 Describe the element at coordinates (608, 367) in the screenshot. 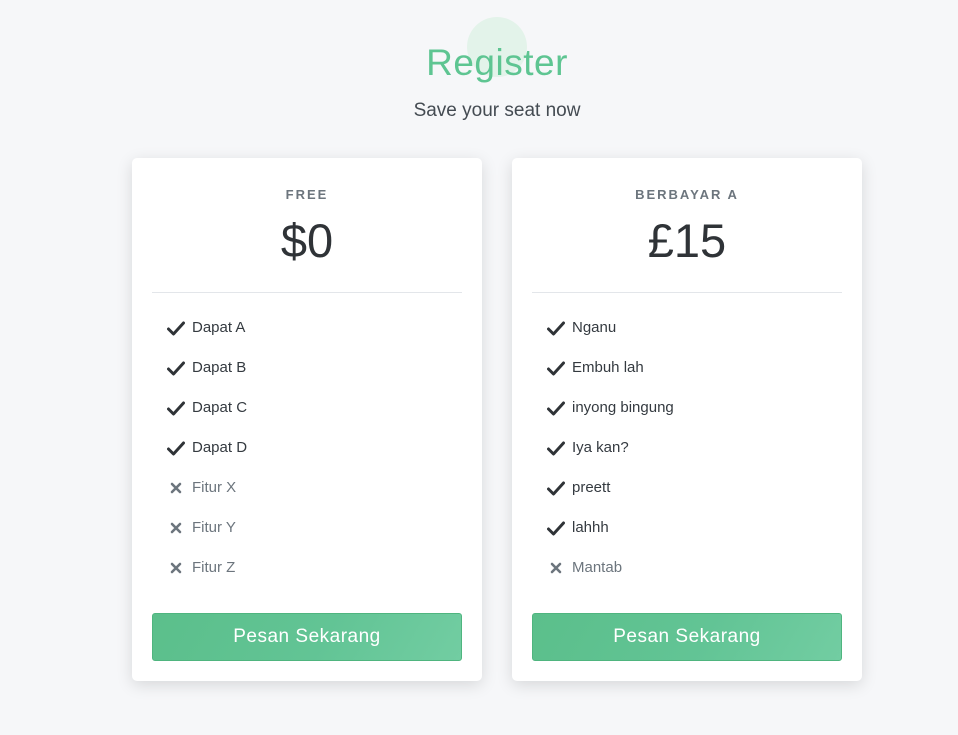

I see `feature-label: Embuh lah` at that location.